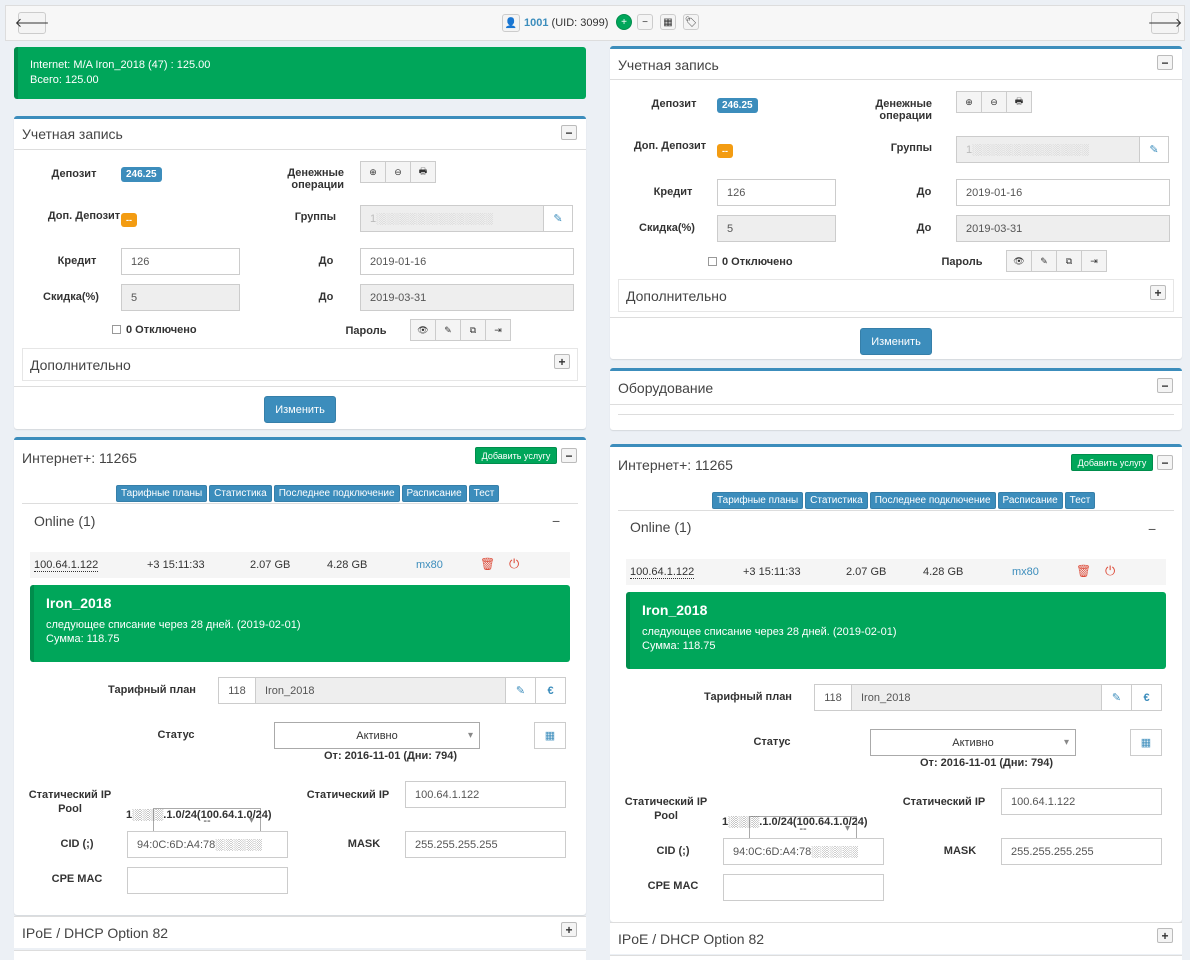 The width and height of the screenshot is (1190, 960). What do you see at coordinates (237, 690) in the screenshot?
I see `tariff-id: 118` at bounding box center [237, 690].